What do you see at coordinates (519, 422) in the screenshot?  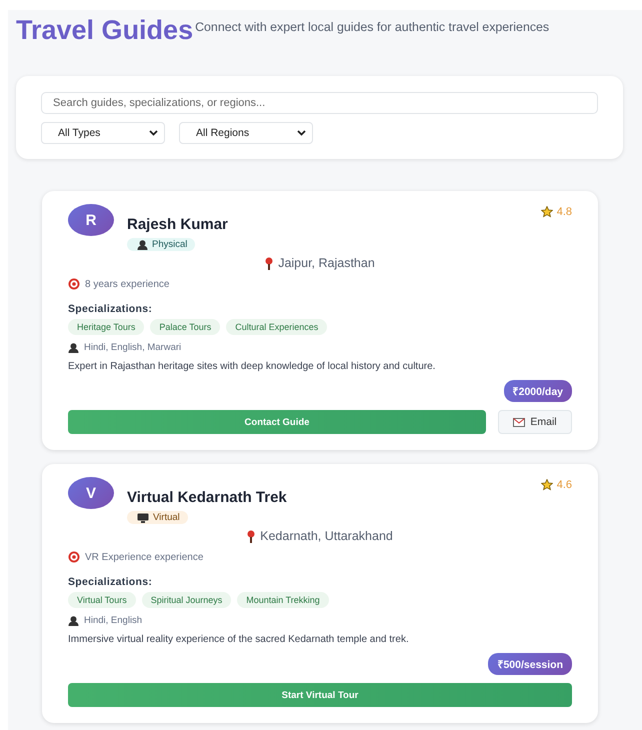 I see `envelope-icon` at bounding box center [519, 422].